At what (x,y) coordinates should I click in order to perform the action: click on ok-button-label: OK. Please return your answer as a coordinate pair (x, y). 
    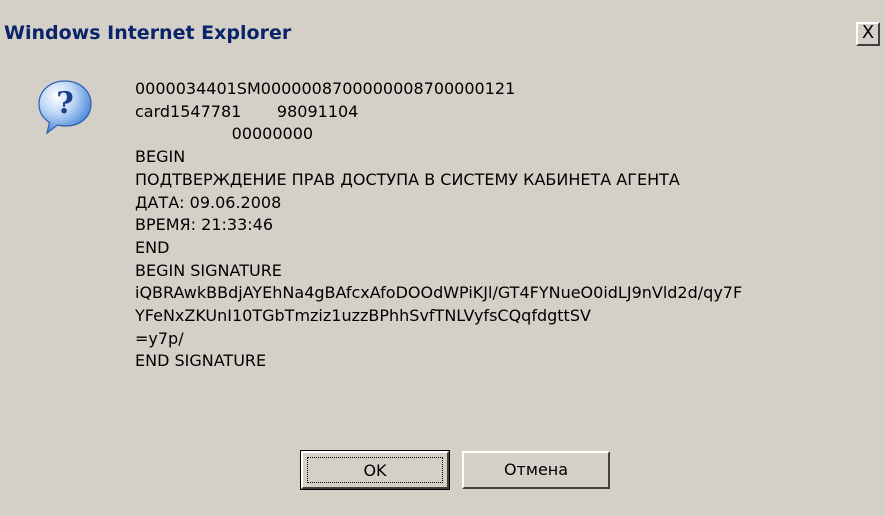
    Looking at the image, I should click on (375, 470).